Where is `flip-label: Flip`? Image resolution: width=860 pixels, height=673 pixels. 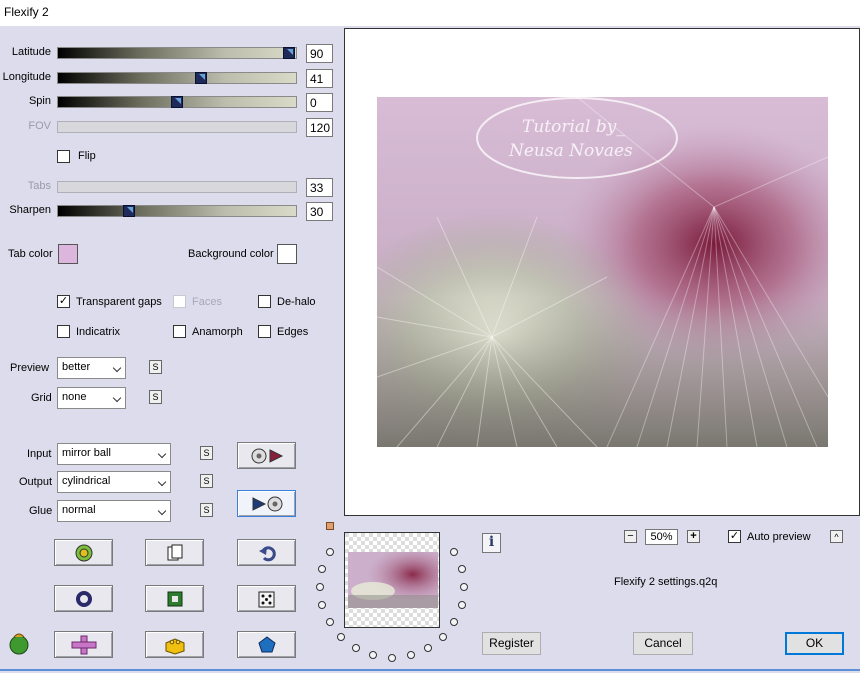 flip-label: Flip is located at coordinates (87, 156).